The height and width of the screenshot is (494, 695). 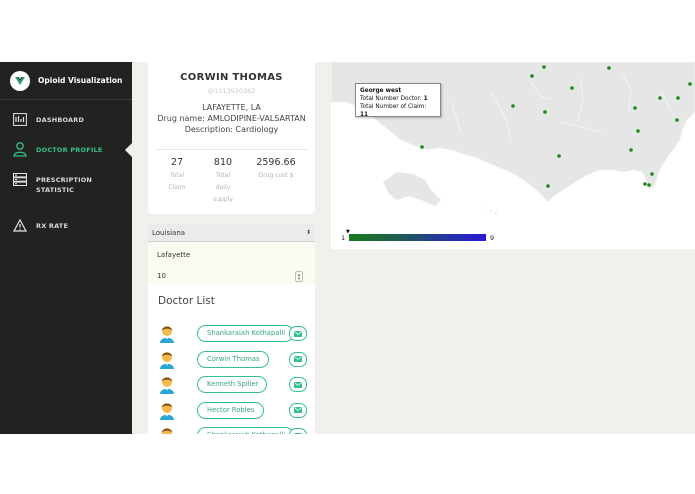 I want to click on legend-min-label: 1, so click(x=343, y=238).